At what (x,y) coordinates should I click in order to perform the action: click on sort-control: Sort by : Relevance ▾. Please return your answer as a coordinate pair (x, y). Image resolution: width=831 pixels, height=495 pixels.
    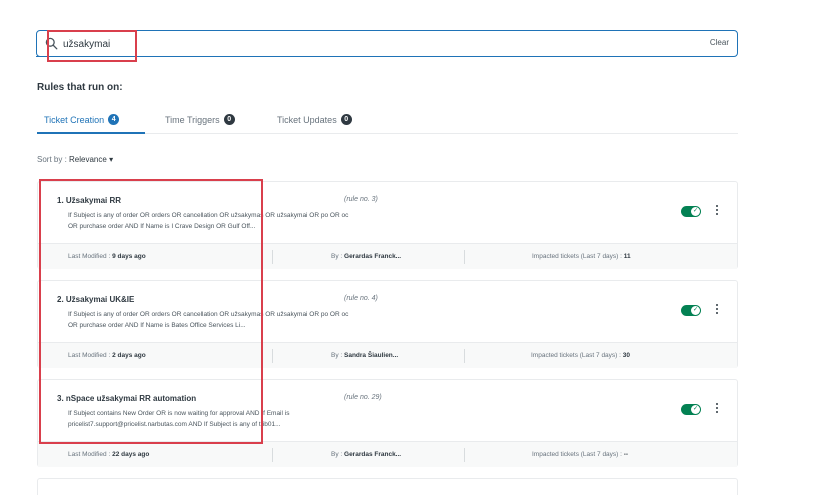
    Looking at the image, I should click on (75, 159).